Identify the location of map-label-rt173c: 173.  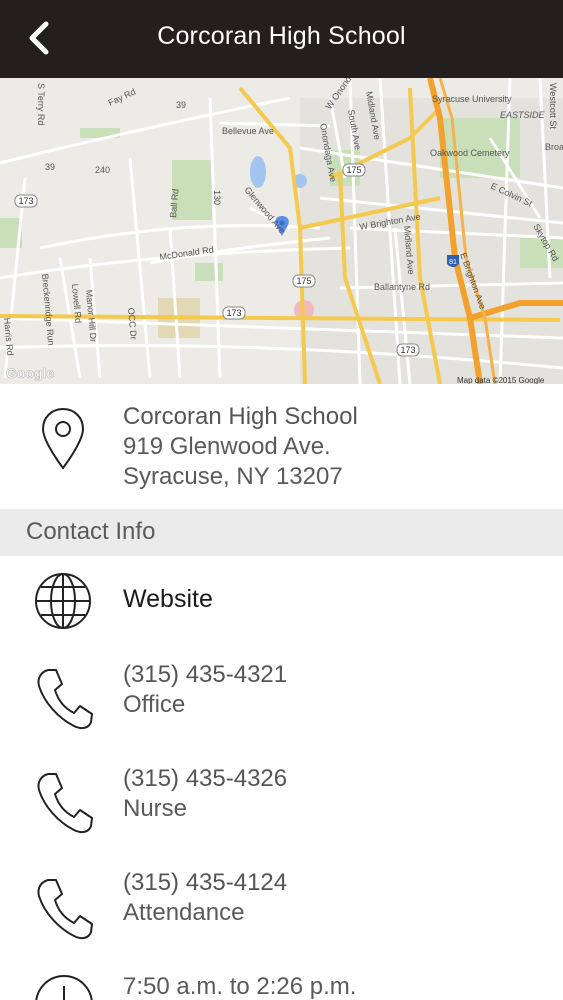
(407, 350).